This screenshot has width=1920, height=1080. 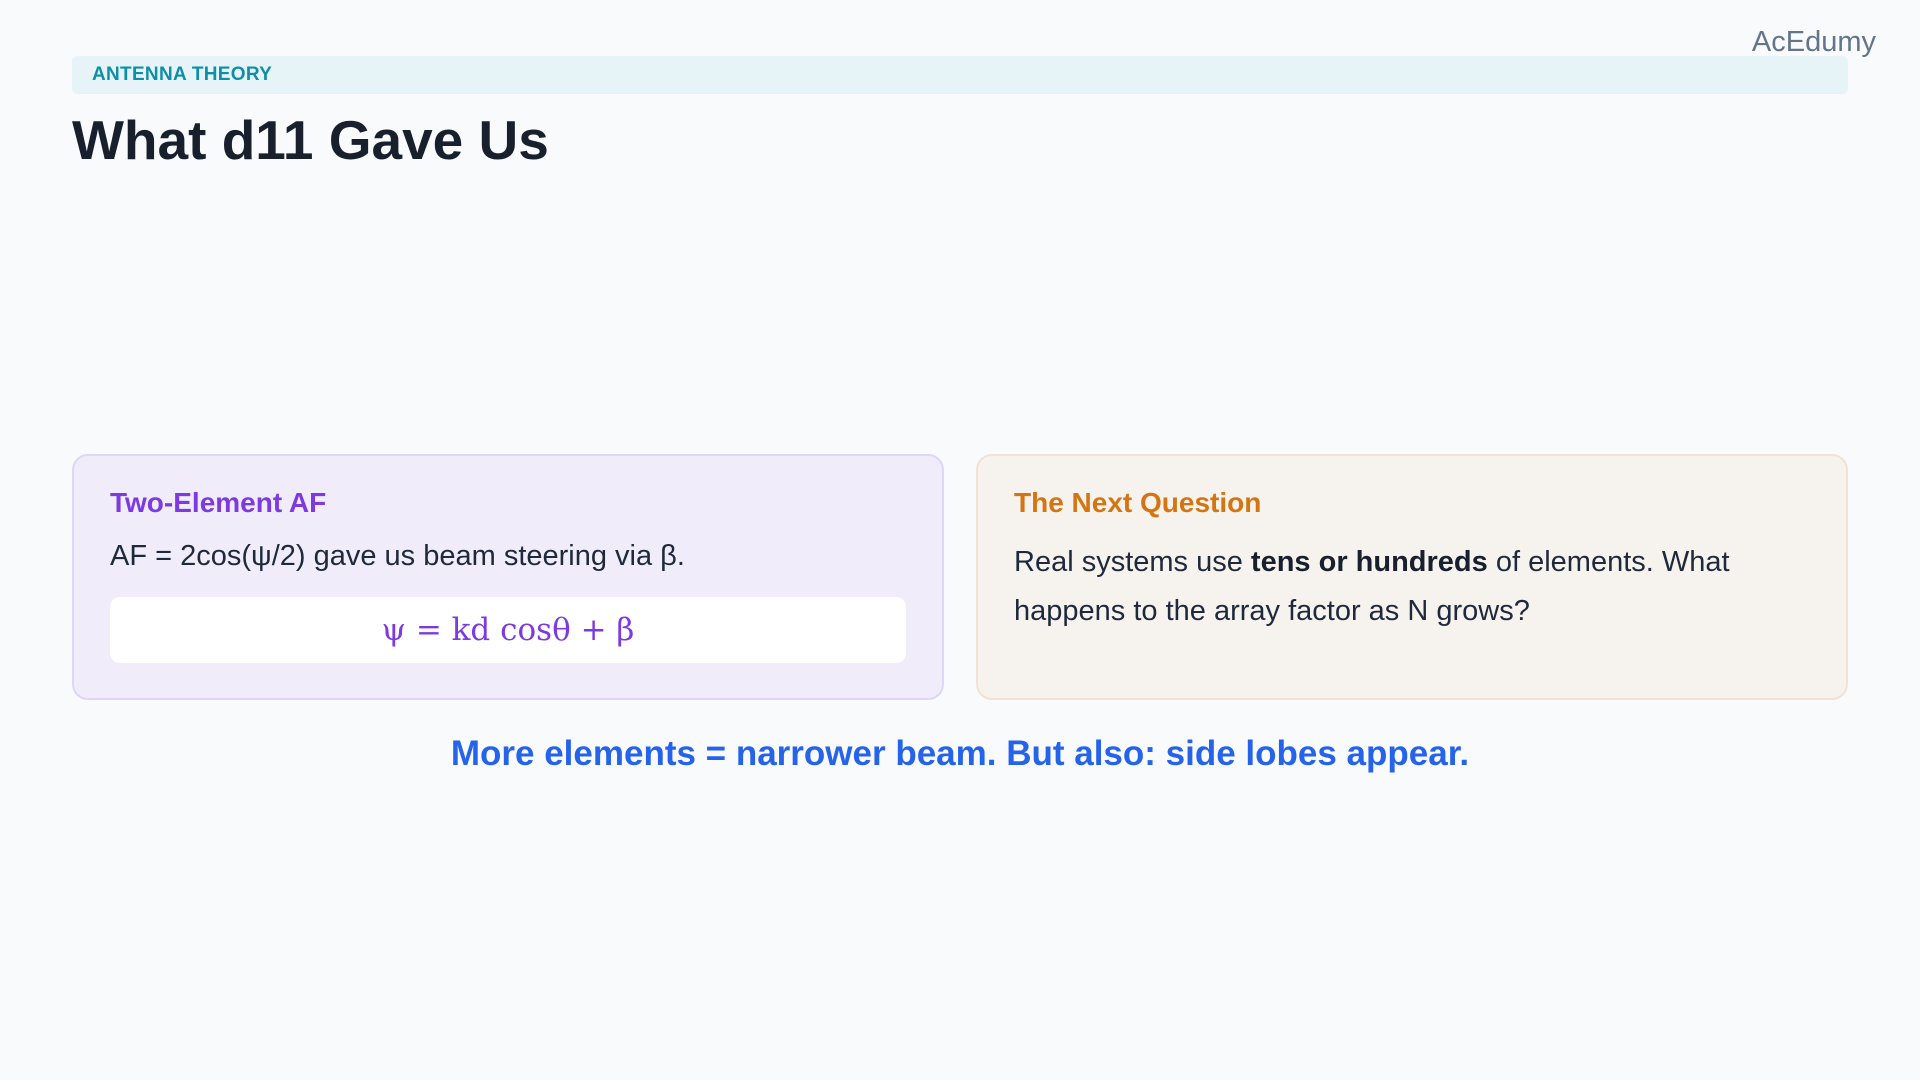 I want to click on card-text-bold: tens or hundreds, so click(x=1369, y=561).